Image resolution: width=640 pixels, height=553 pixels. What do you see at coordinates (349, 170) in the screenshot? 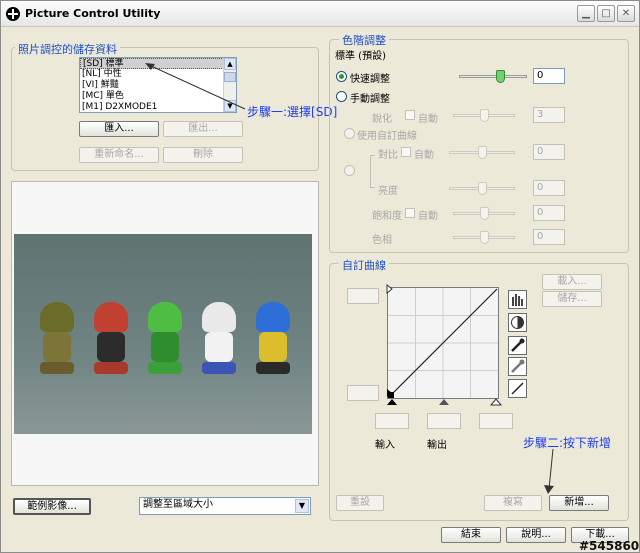
I see `link-radio` at bounding box center [349, 170].